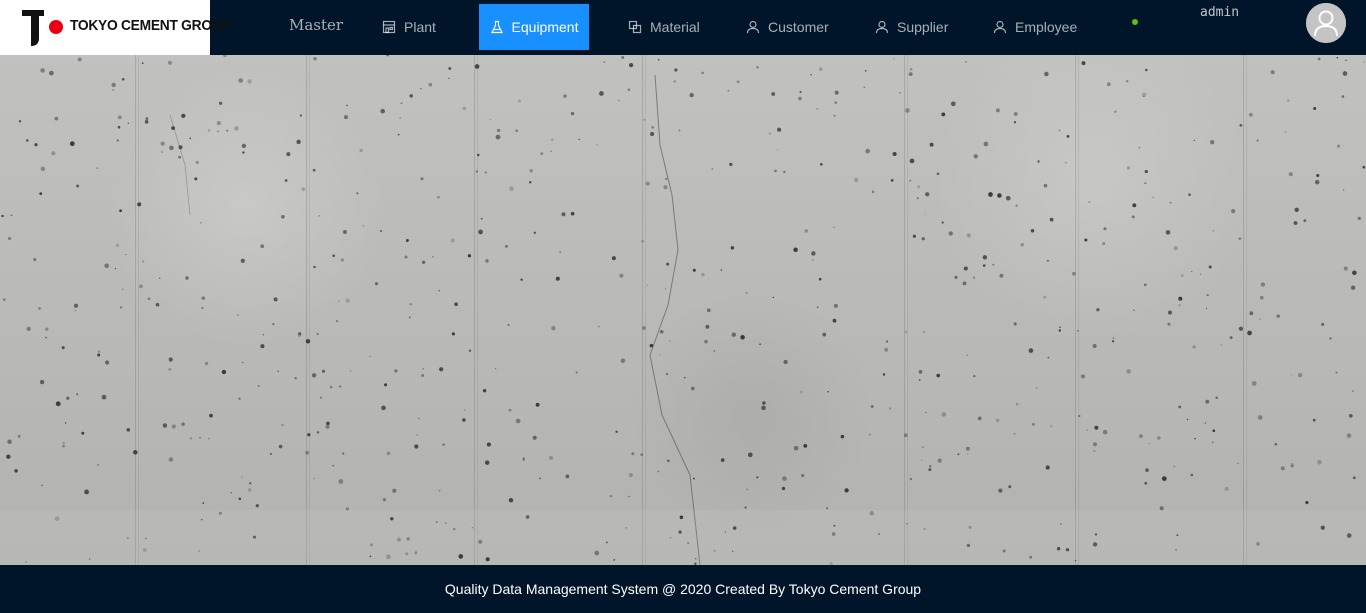  I want to click on nav-supplier-label: Supplier, so click(923, 27).